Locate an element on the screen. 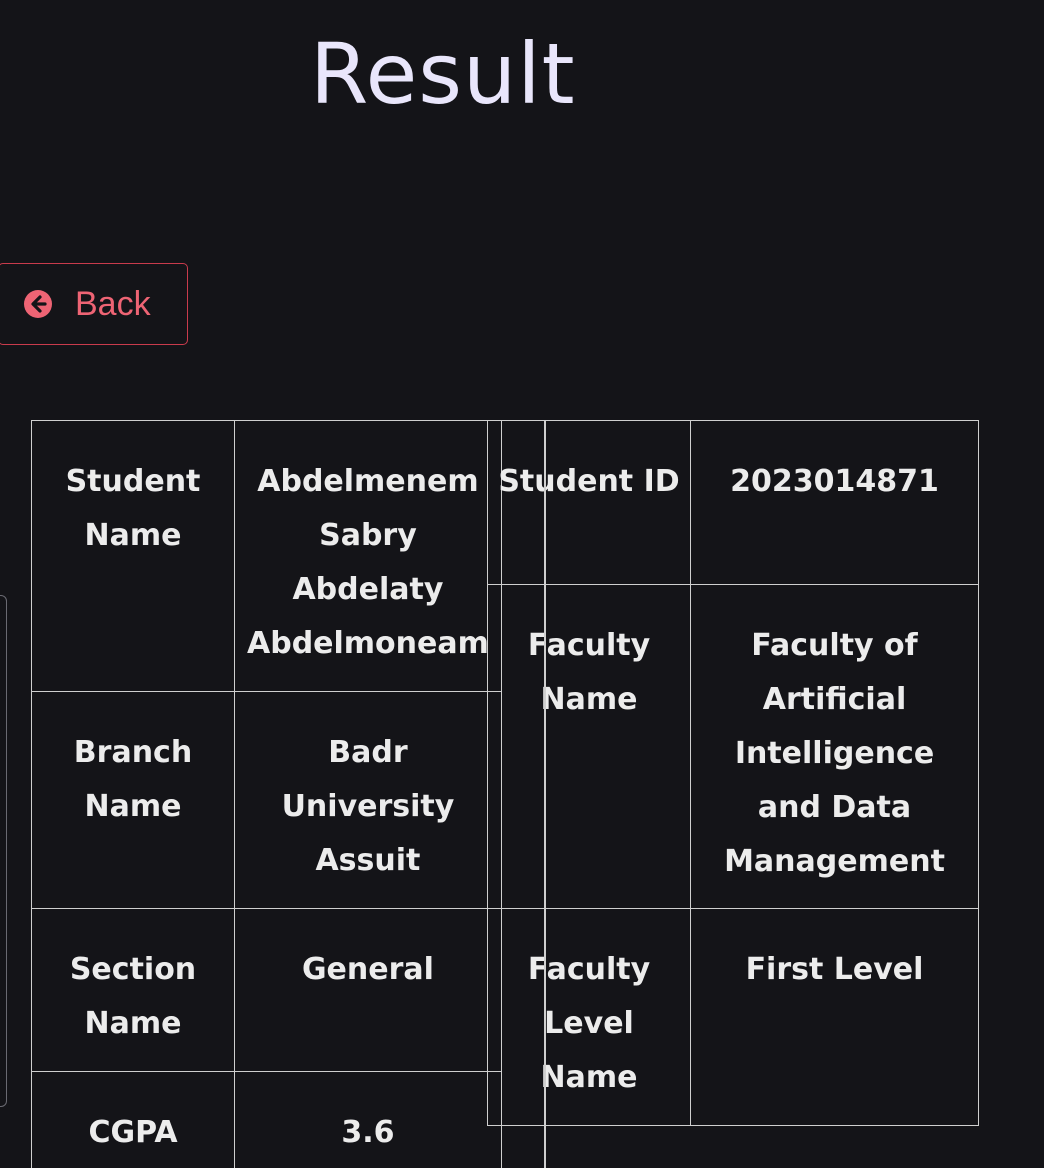 The image size is (1044, 1168). table-row: CGPA 3.6 is located at coordinates (266, 1119).